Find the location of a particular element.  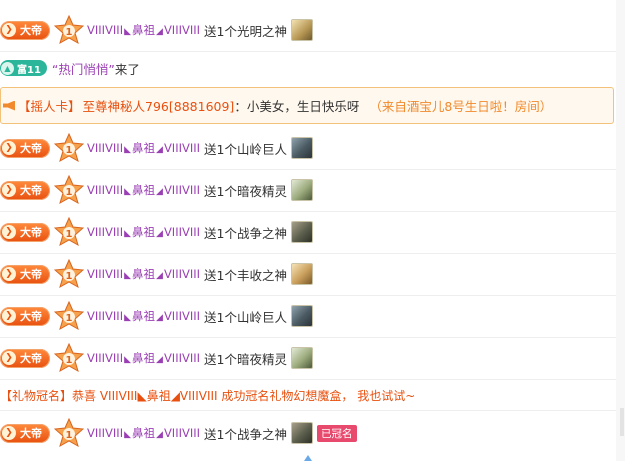

megaphone-icon is located at coordinates (9, 105).